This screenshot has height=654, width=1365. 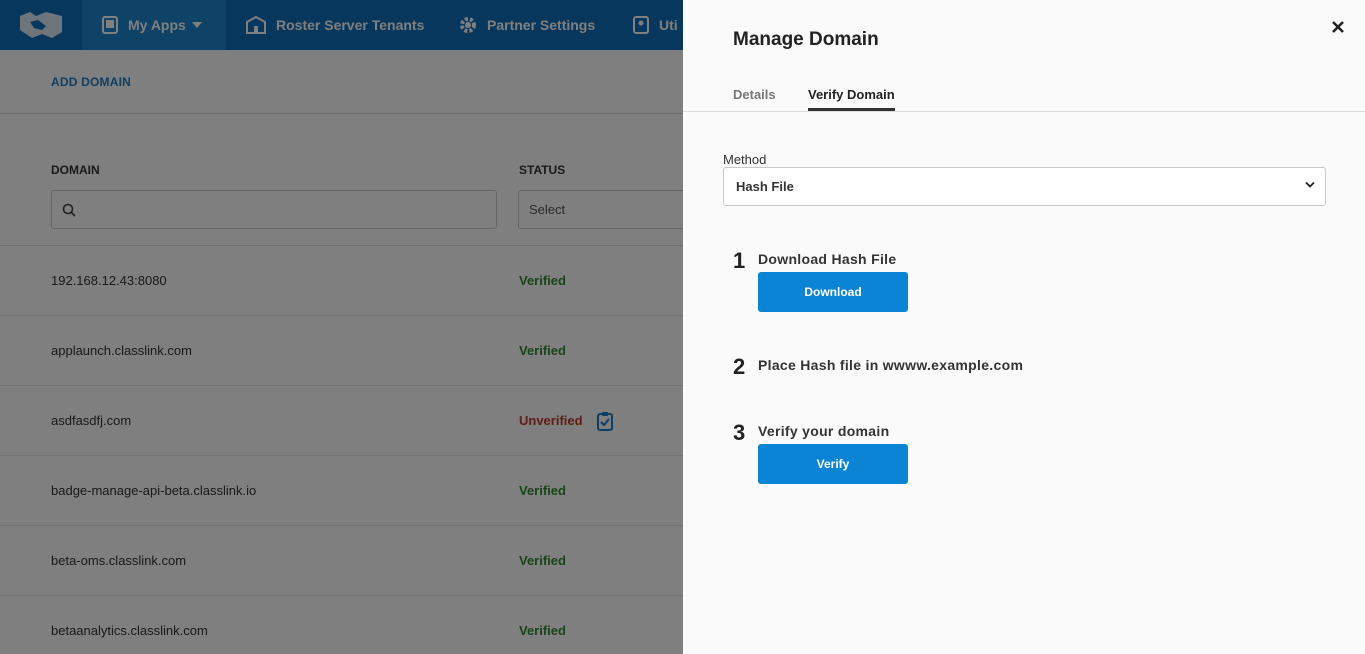 What do you see at coordinates (1310, 184) in the screenshot?
I see `chevron-down-icon` at bounding box center [1310, 184].